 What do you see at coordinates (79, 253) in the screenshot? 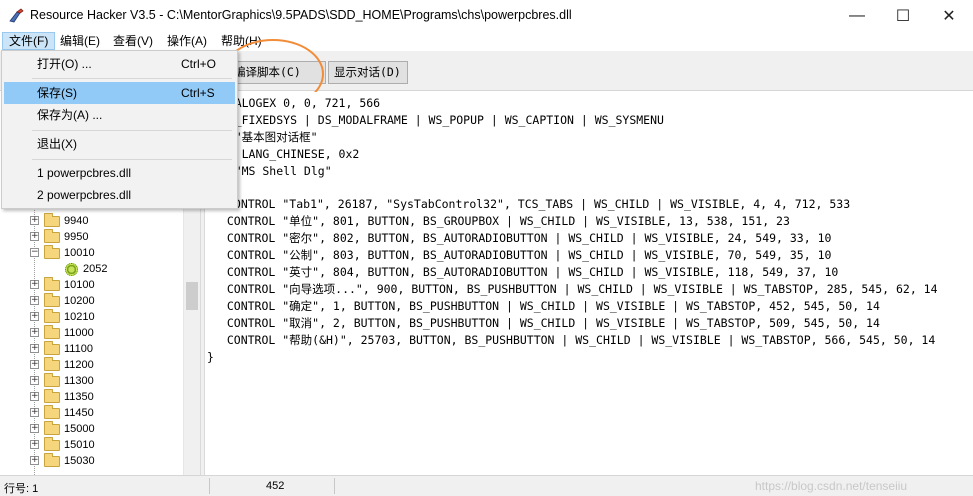
I see `tree-node-label: 10010` at bounding box center [79, 253].